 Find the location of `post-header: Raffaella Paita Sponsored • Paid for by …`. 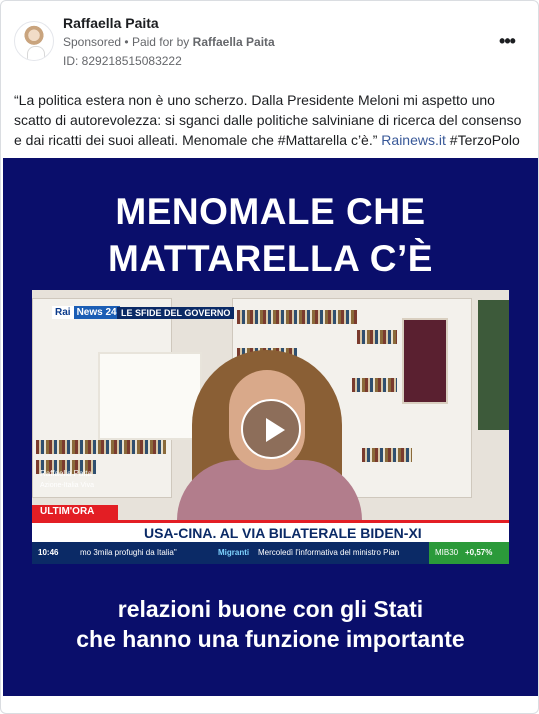

post-header: Raffaella Paita Sponsored • Paid for by … is located at coordinates (269, 41).